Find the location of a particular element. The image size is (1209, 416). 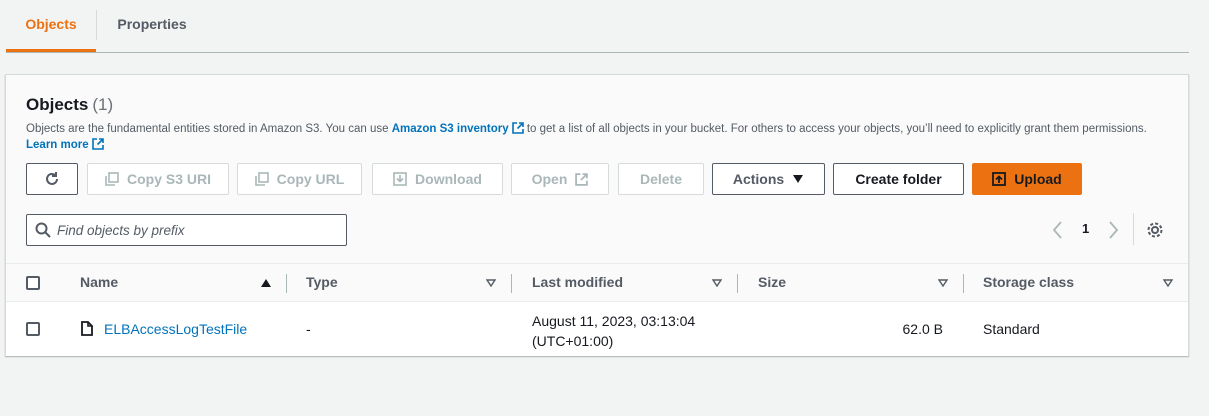

upload-button: Upload is located at coordinates (1027, 179).